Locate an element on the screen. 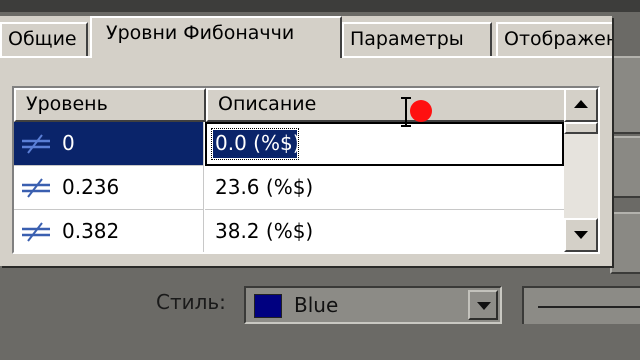 The image size is (640, 360). click-indicator is located at coordinates (421, 111).